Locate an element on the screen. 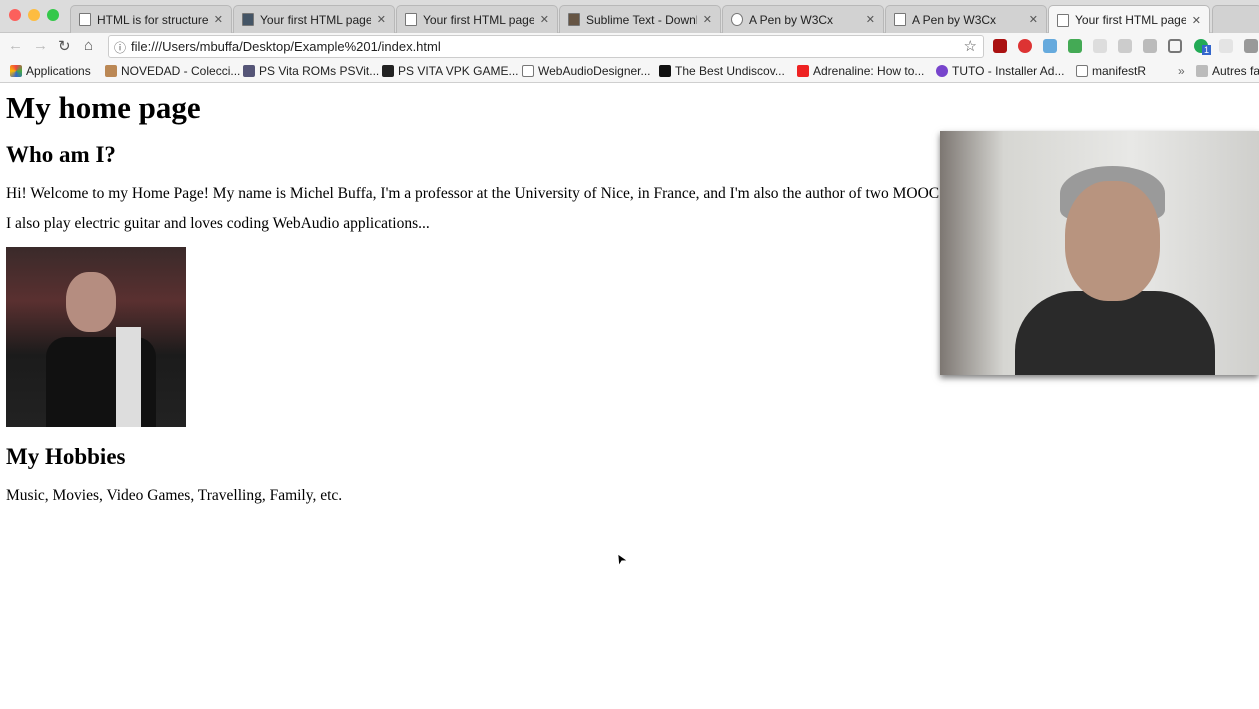 Image resolution: width=1259 pixels, height=709 pixels. youtube-icon is located at coordinates (803, 71).